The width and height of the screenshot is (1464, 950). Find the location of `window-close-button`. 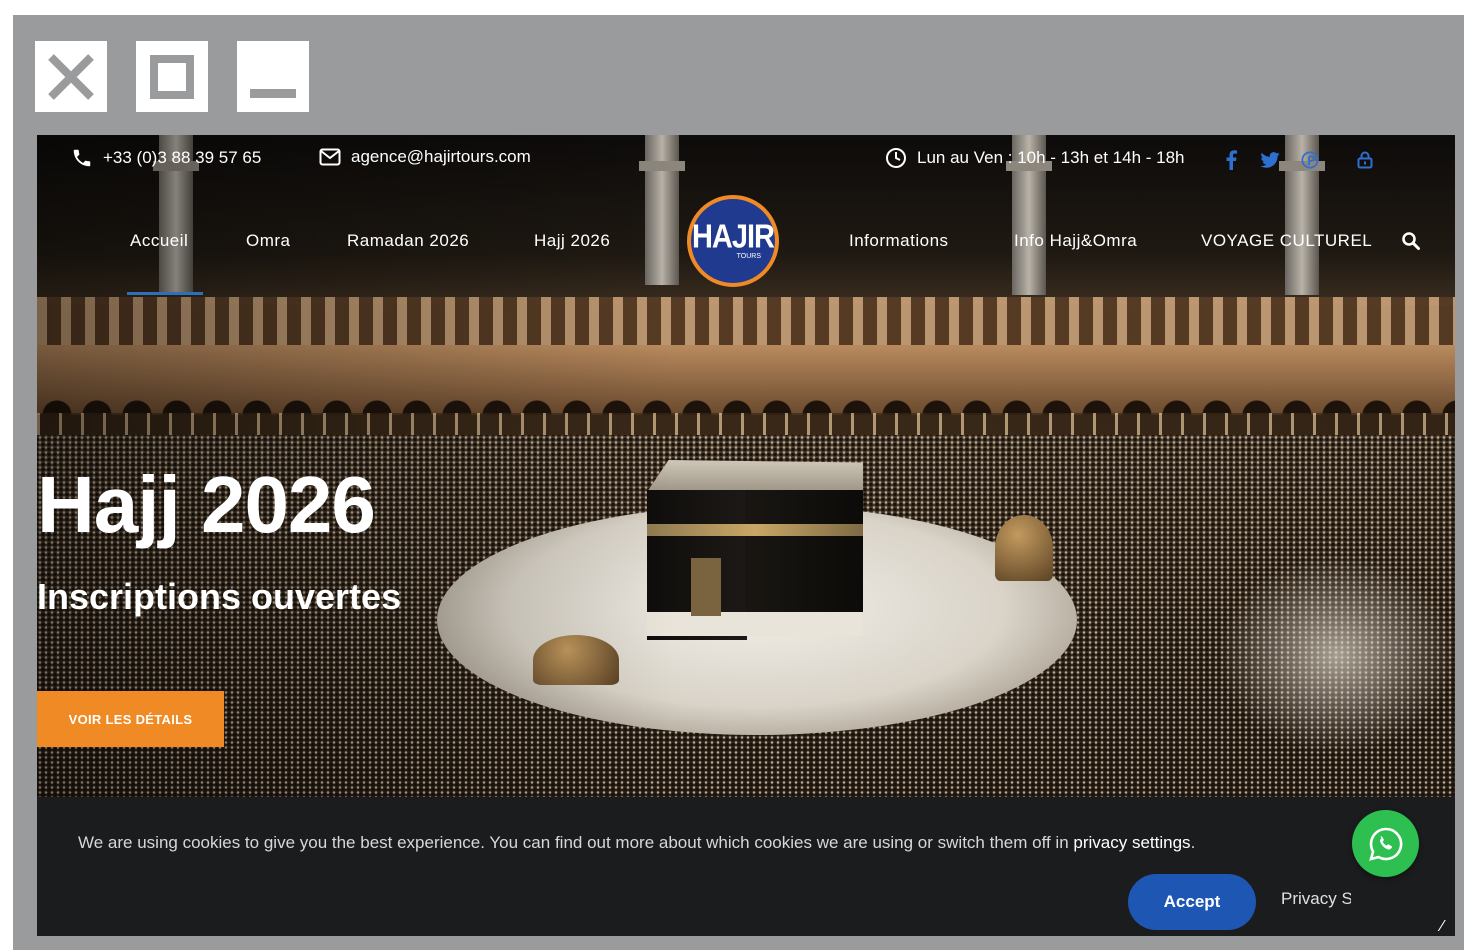

window-close-button is located at coordinates (71, 76).